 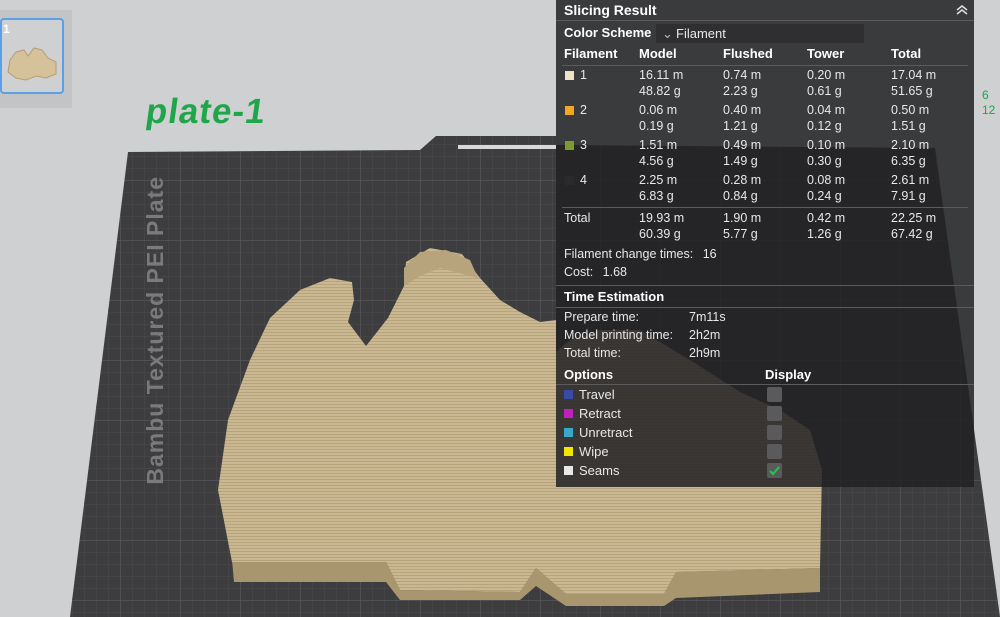 What do you see at coordinates (989, 110) in the screenshot?
I see `edge-number: 12` at bounding box center [989, 110].